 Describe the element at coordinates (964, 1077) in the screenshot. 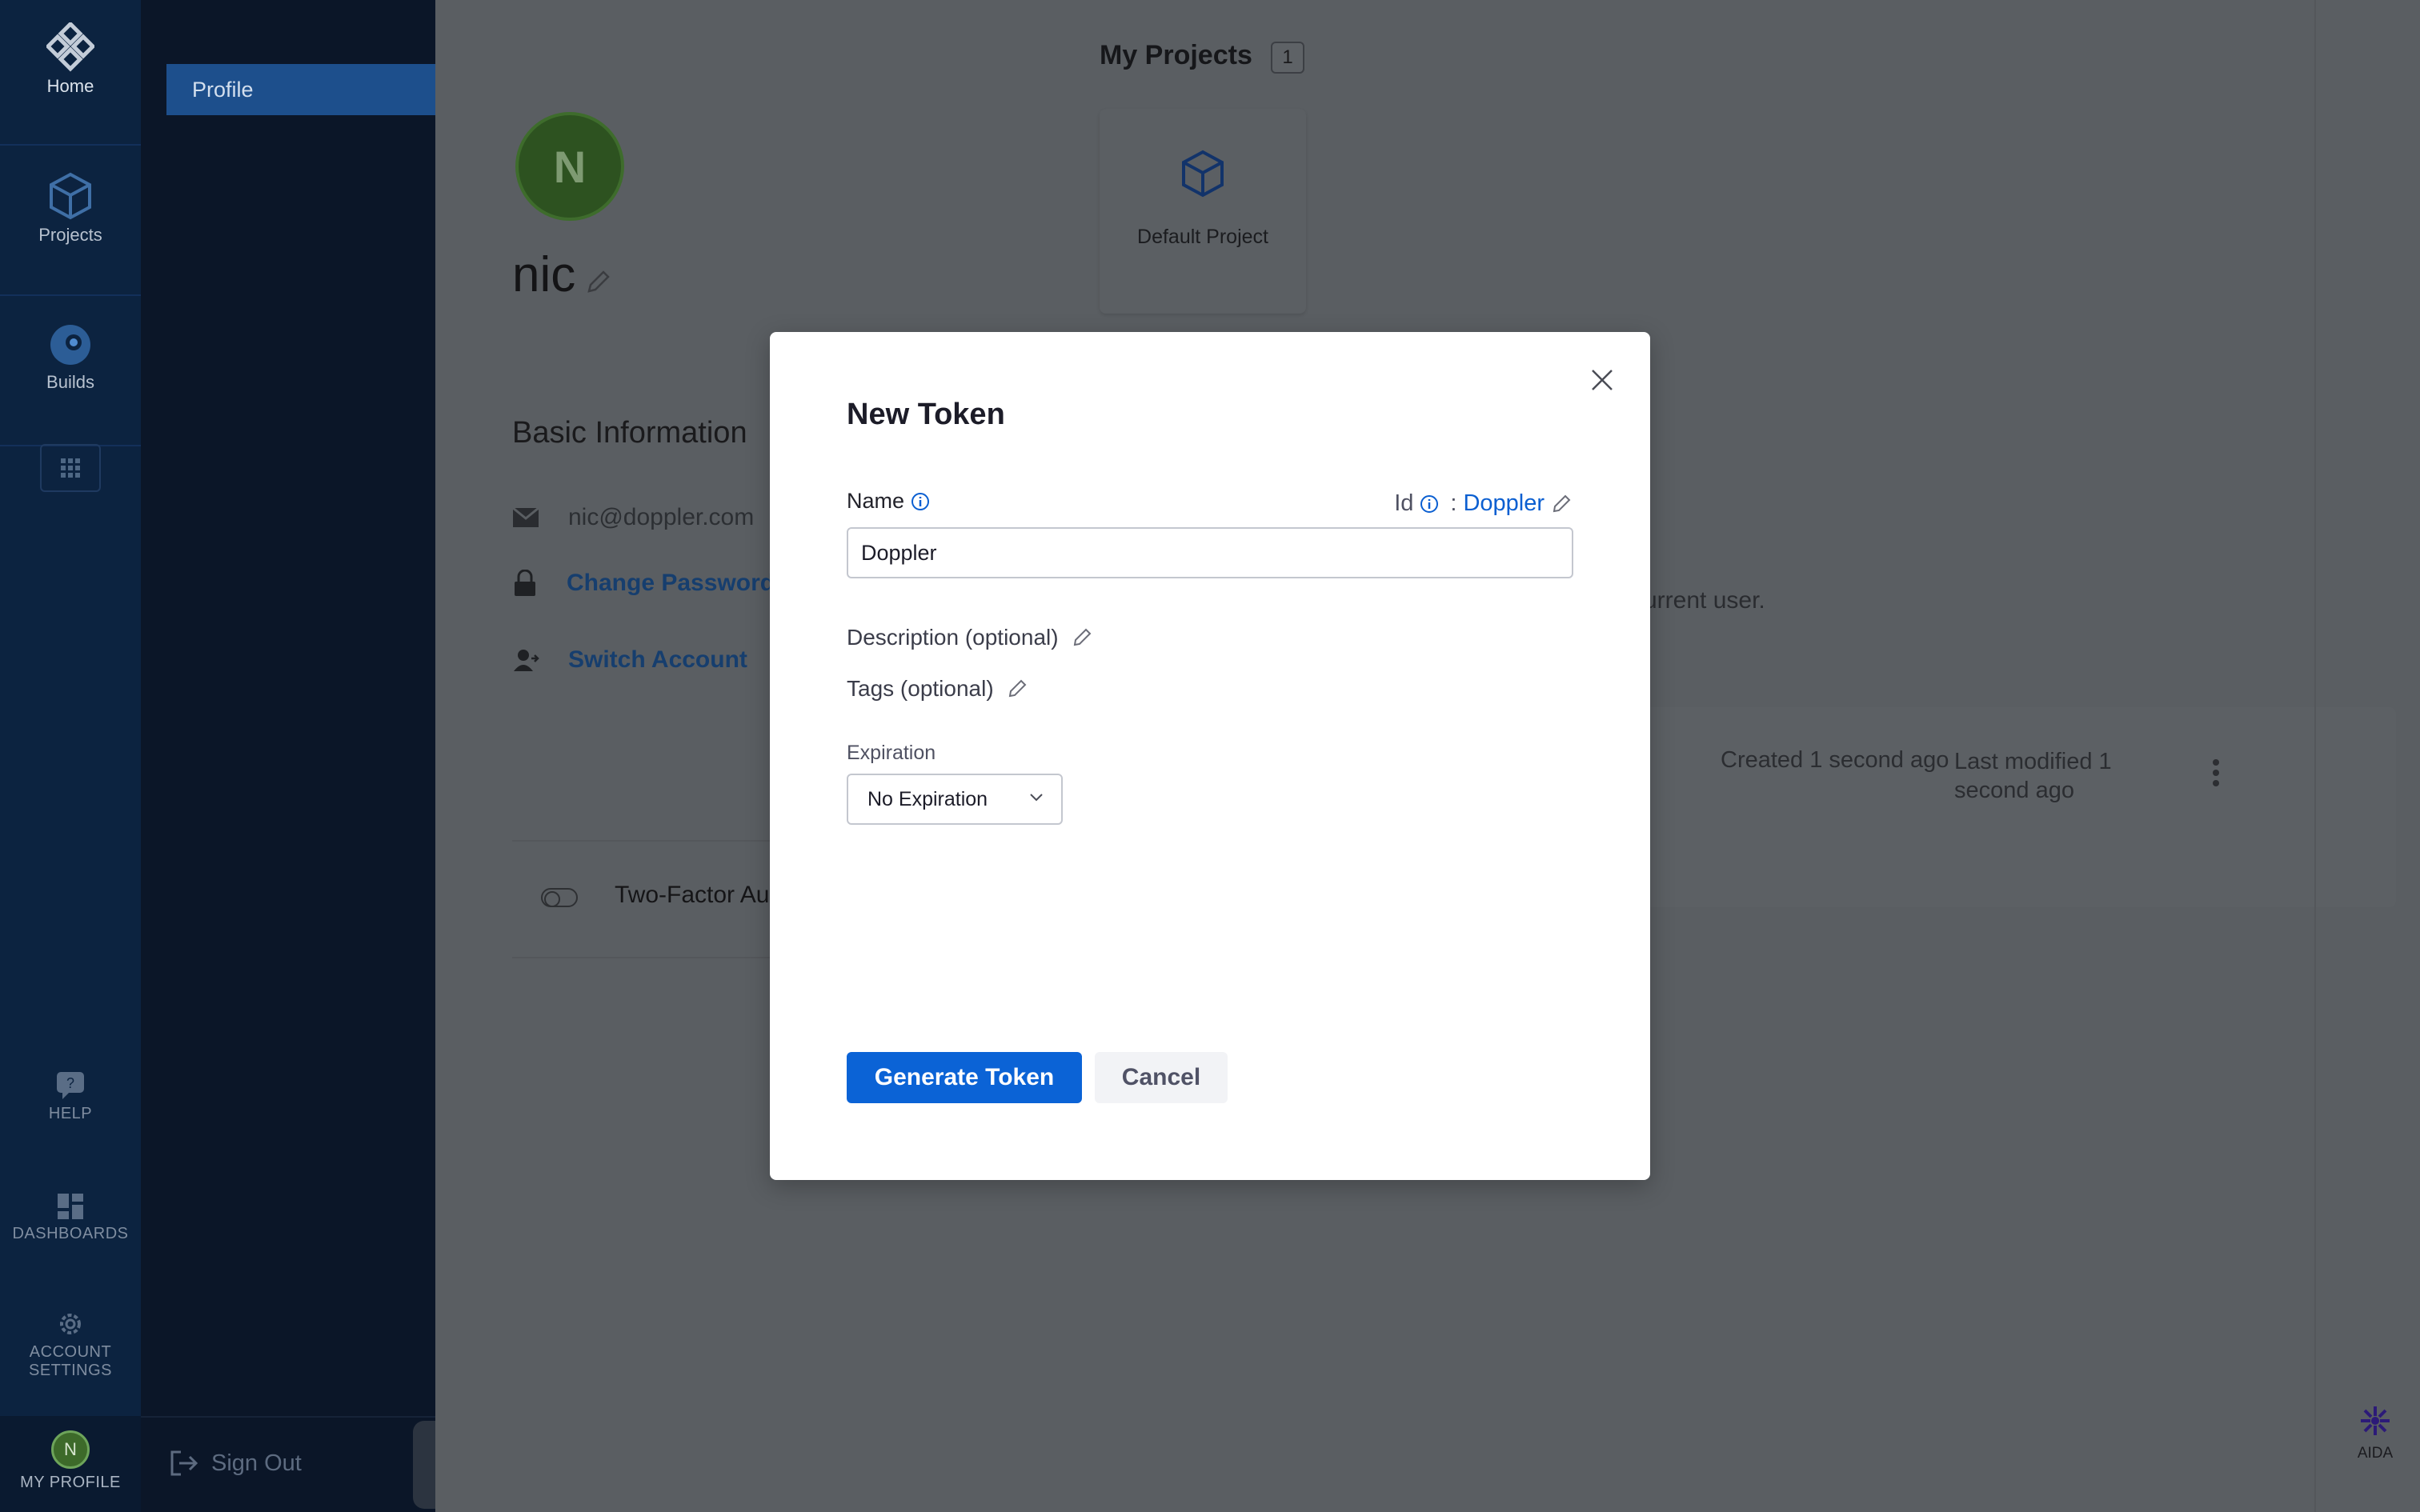

I see `generate-token-button: Generate Token` at that location.